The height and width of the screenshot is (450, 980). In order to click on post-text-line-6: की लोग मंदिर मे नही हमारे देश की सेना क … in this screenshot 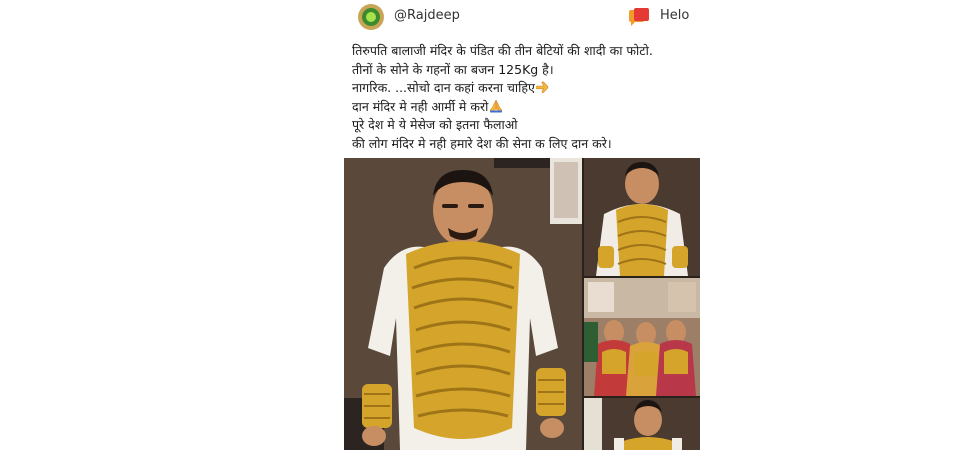, I will do `click(482, 143)`.